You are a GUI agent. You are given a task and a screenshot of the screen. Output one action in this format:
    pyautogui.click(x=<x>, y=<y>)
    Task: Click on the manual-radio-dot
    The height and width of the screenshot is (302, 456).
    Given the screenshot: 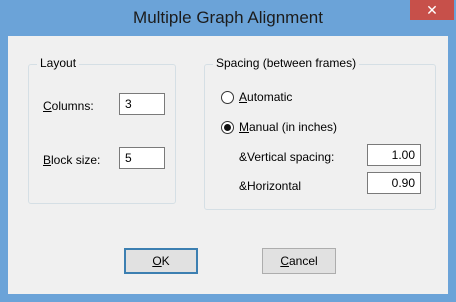 What is the action you would take?
    pyautogui.click(x=227, y=127)
    